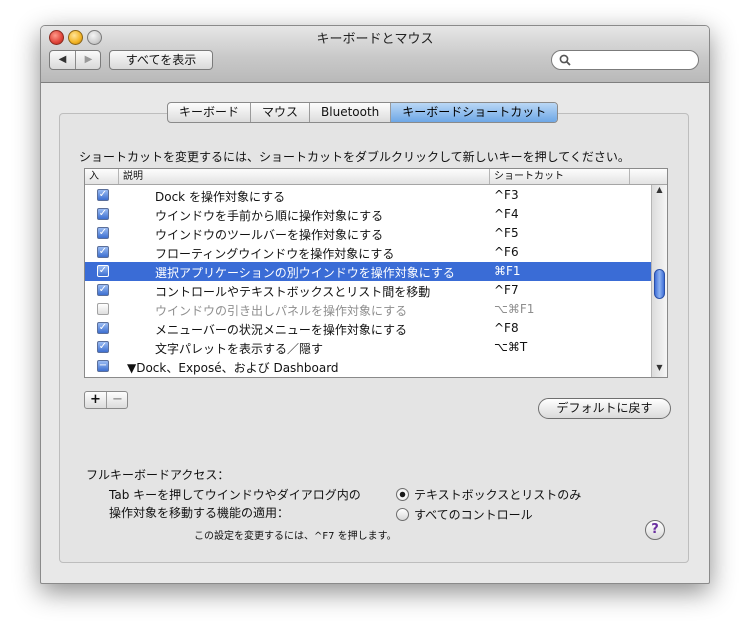 The height and width of the screenshot is (638, 748). What do you see at coordinates (220, 197) in the screenshot?
I see `shortcut-description: Dock を操作対象にする` at bounding box center [220, 197].